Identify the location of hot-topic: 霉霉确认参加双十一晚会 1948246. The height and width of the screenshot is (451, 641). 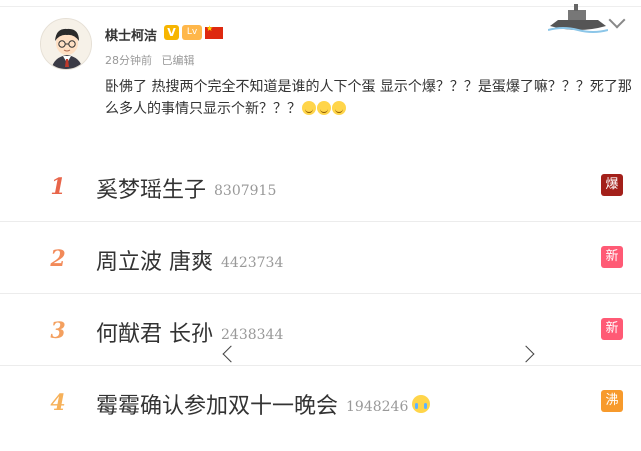
(263, 404).